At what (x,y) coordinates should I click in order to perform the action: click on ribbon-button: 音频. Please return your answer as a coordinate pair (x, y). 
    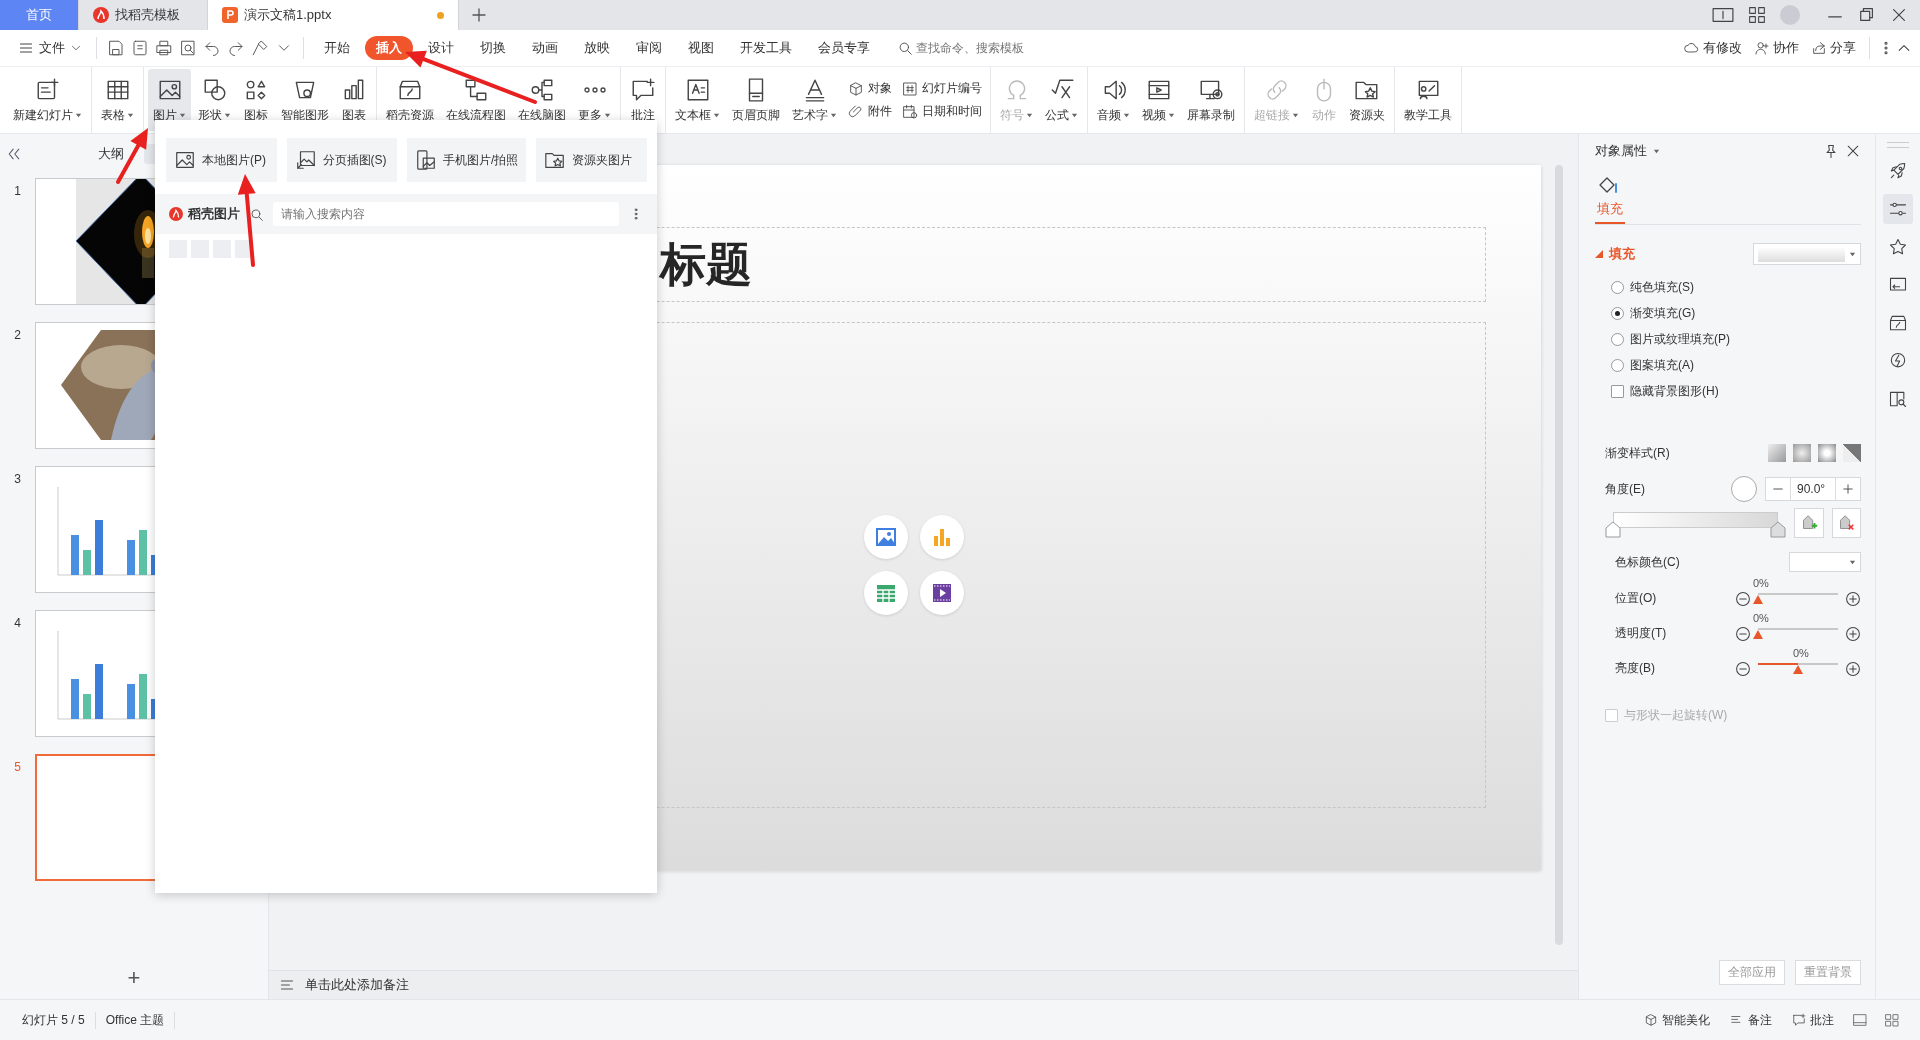
    Looking at the image, I should click on (1113, 100).